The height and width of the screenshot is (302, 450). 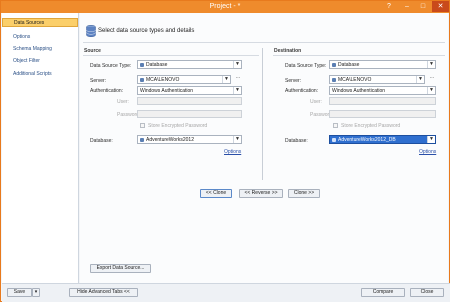 What do you see at coordinates (427, 152) in the screenshot?
I see `destination-options-link: Options` at bounding box center [427, 152].